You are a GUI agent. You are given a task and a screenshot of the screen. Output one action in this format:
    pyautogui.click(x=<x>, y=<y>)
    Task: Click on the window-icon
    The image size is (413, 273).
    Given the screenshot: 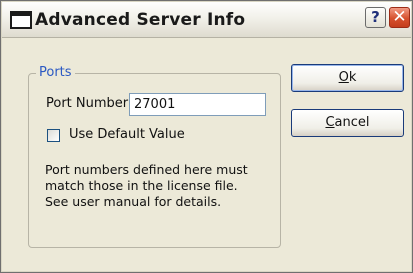 What is the action you would take?
    pyautogui.click(x=21, y=20)
    